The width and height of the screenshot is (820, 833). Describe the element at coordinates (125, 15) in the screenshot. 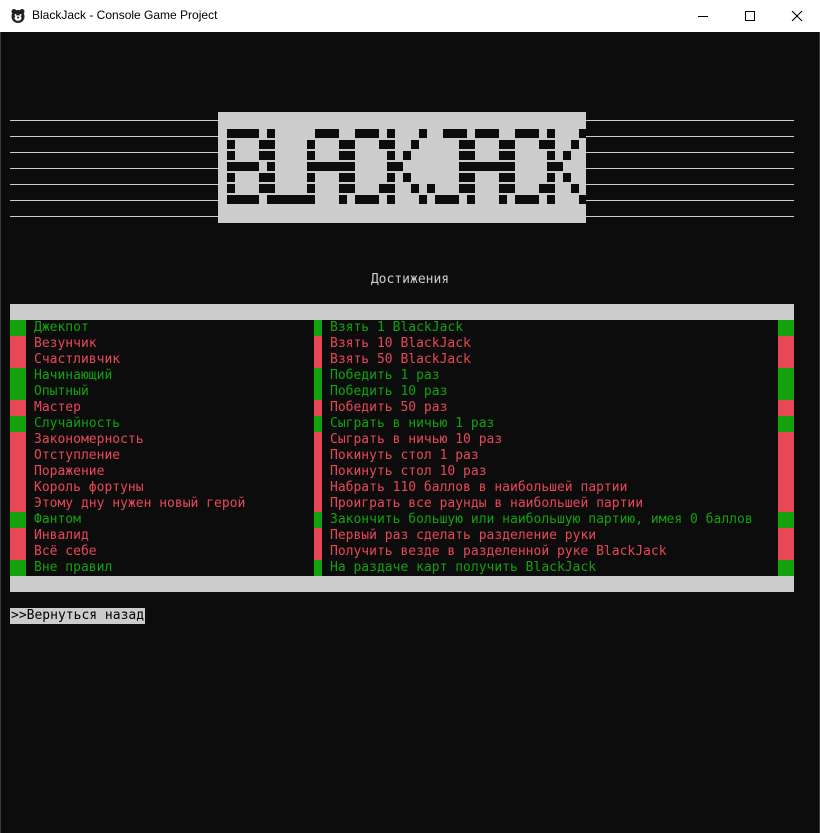

I see `window-title: BlackJack - Console Game Project` at that location.